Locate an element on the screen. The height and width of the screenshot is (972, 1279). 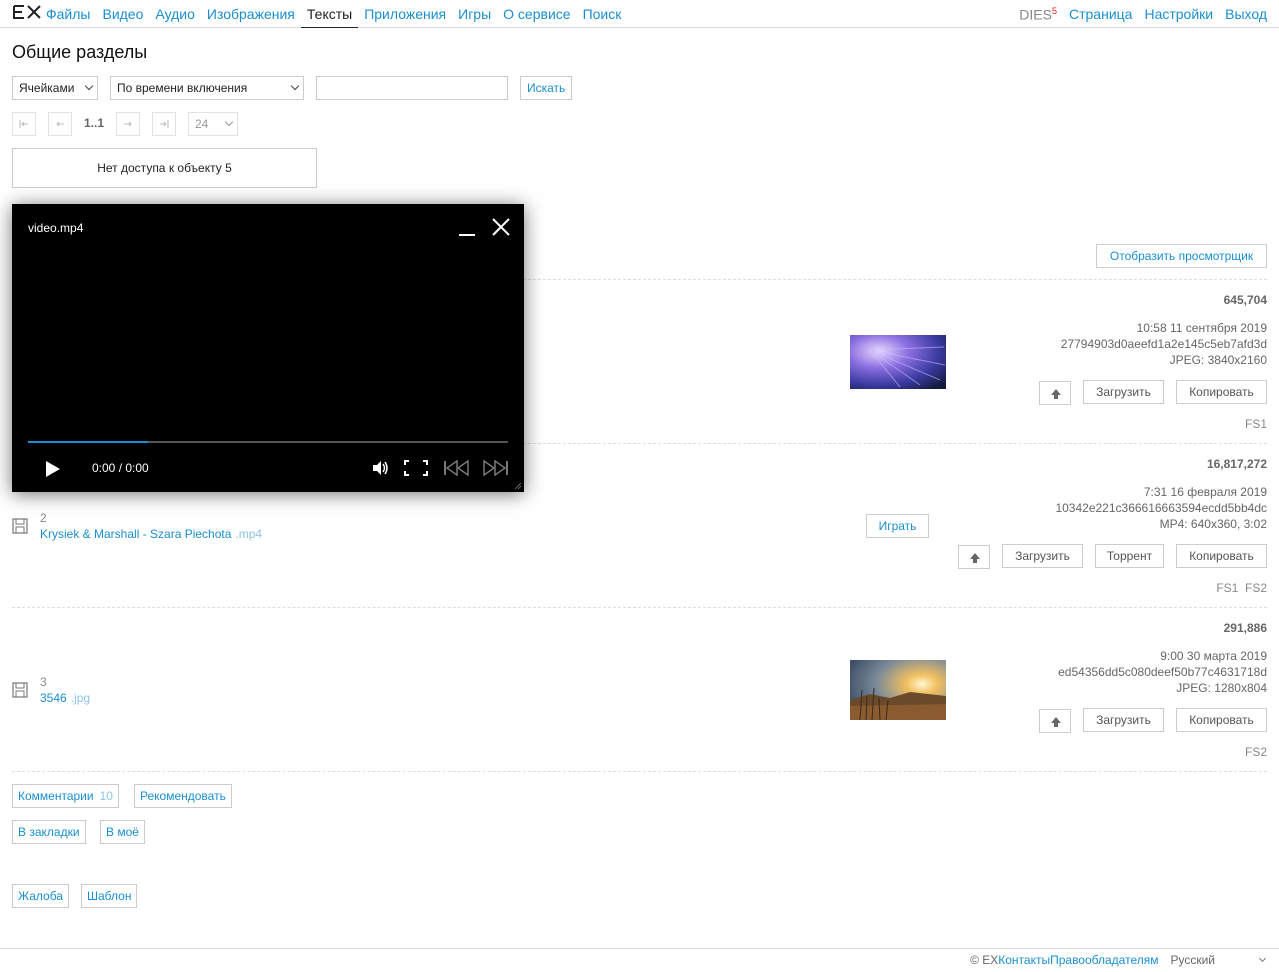
first-page-button is located at coordinates (24, 124).